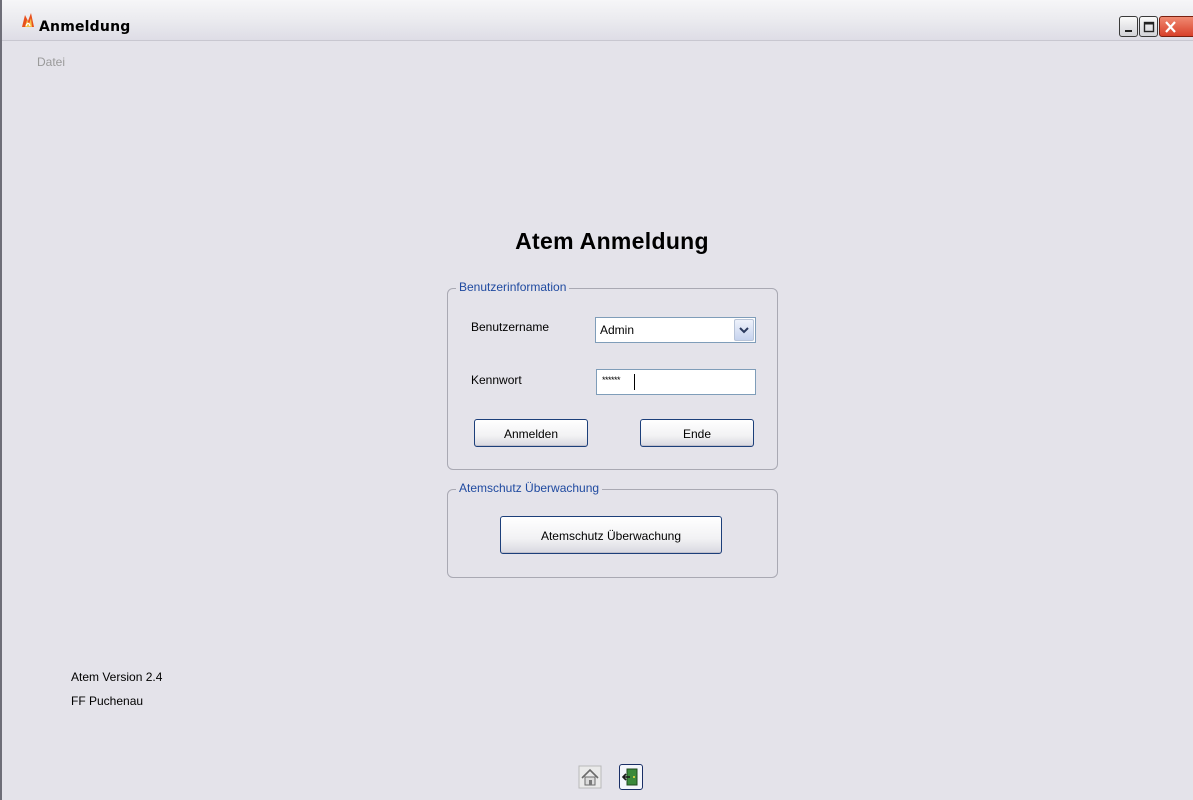  I want to click on password-label: Kennwort, so click(496, 380).